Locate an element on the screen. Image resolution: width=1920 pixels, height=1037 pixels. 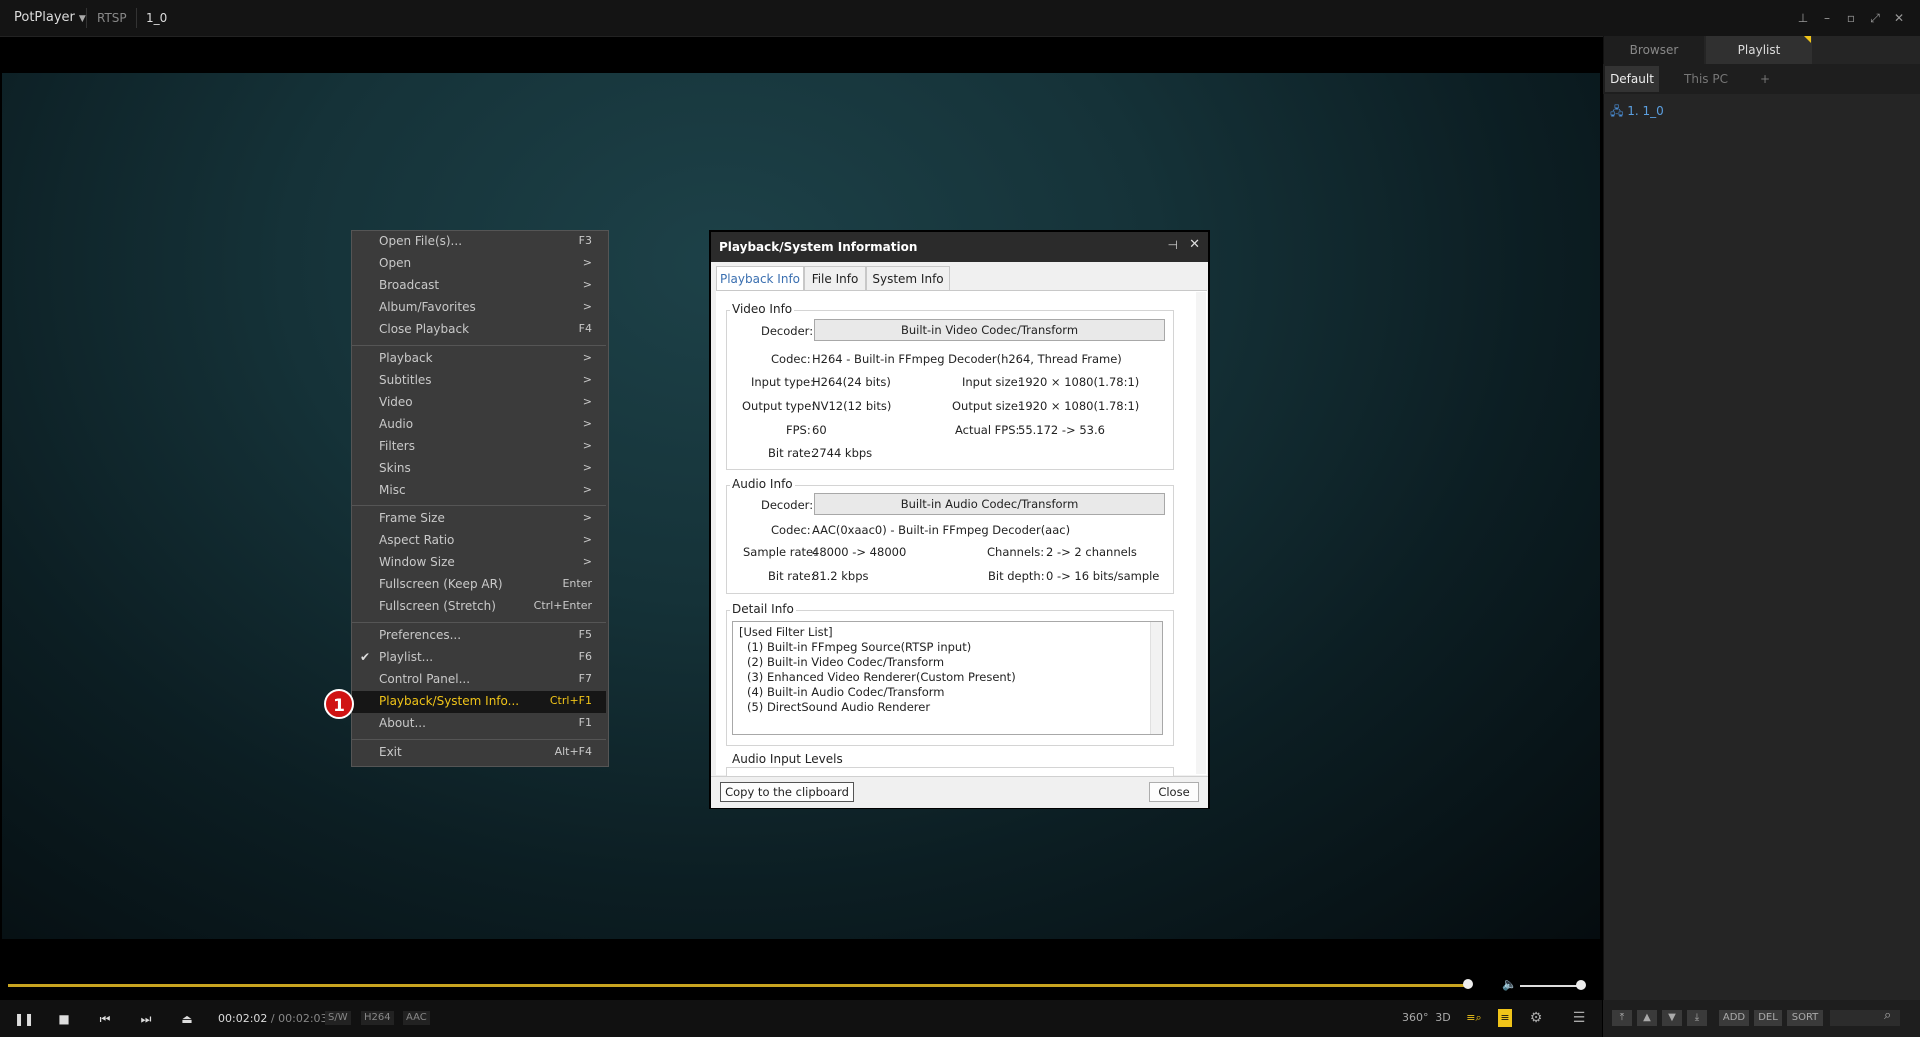
menu-item-playlist: ✔ Playlist... F6 is located at coordinates (479, 658).